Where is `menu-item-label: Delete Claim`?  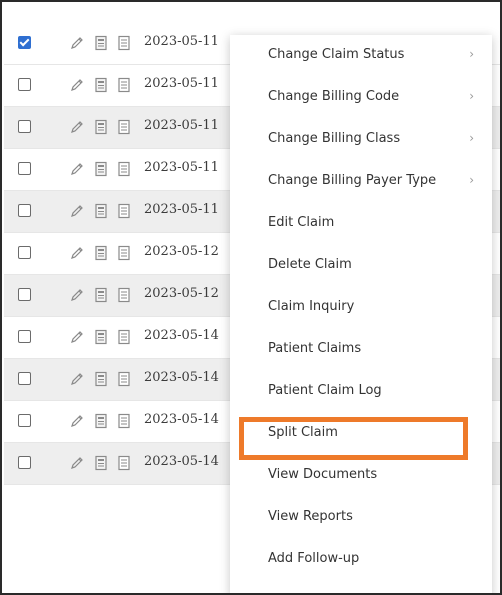 menu-item-label: Delete Claim is located at coordinates (310, 264).